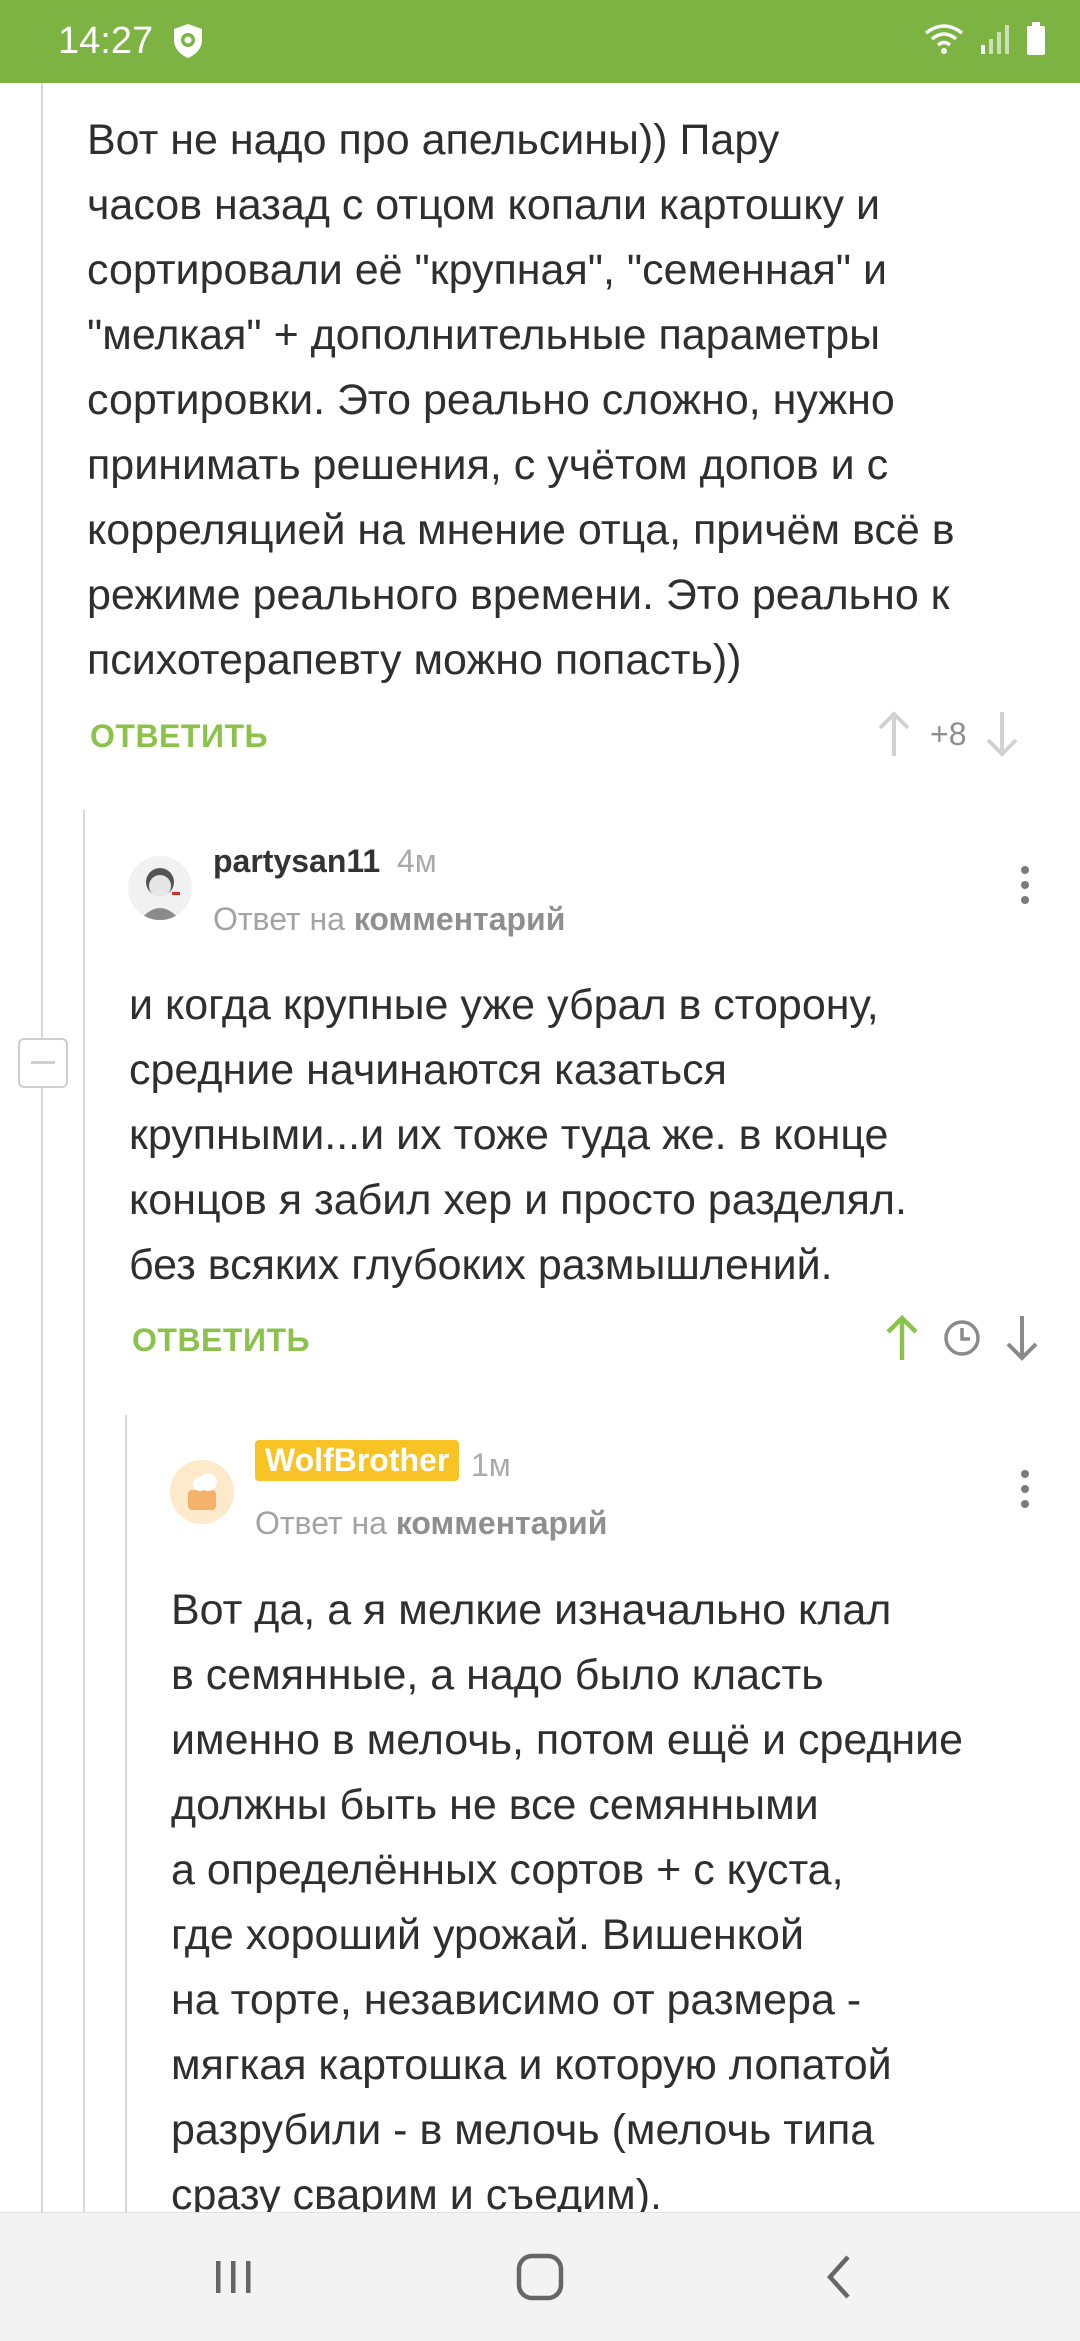 The image size is (1080, 2341). What do you see at coordinates (188, 41) in the screenshot?
I see `shield-icon` at bounding box center [188, 41].